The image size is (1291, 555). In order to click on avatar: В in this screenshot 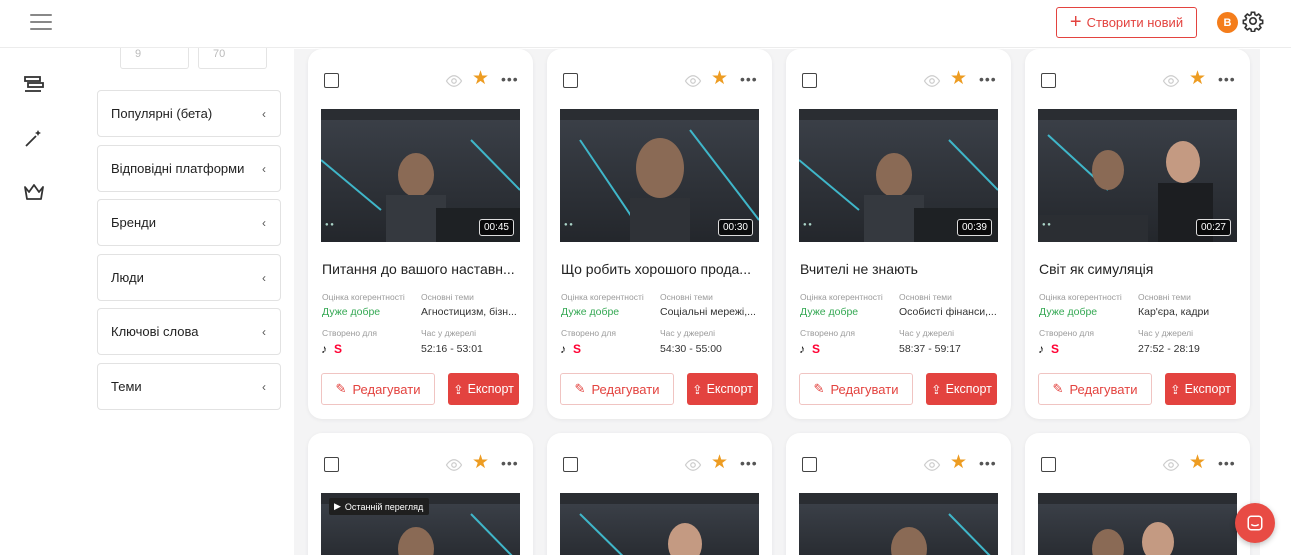, I will do `click(1227, 22)`.